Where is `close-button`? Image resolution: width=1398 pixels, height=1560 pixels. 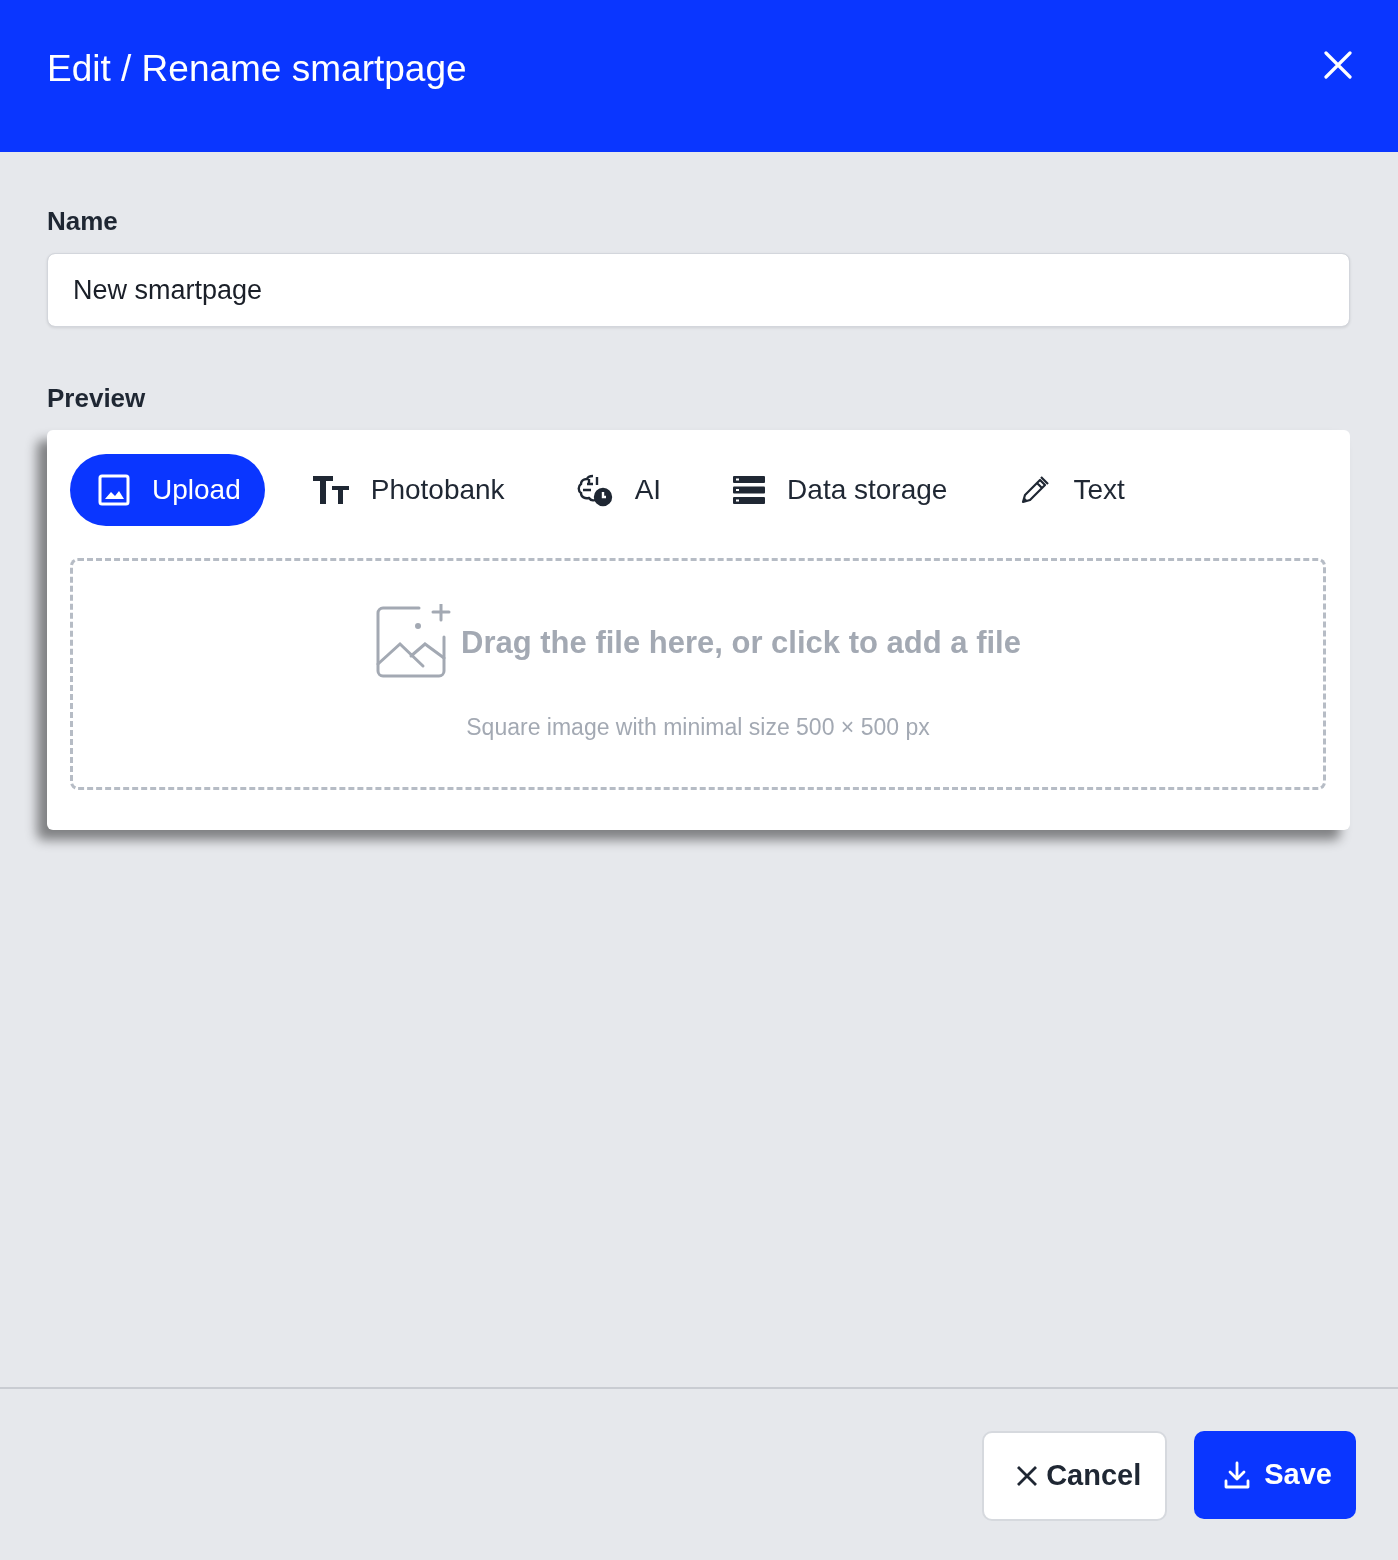
close-button is located at coordinates (1338, 65).